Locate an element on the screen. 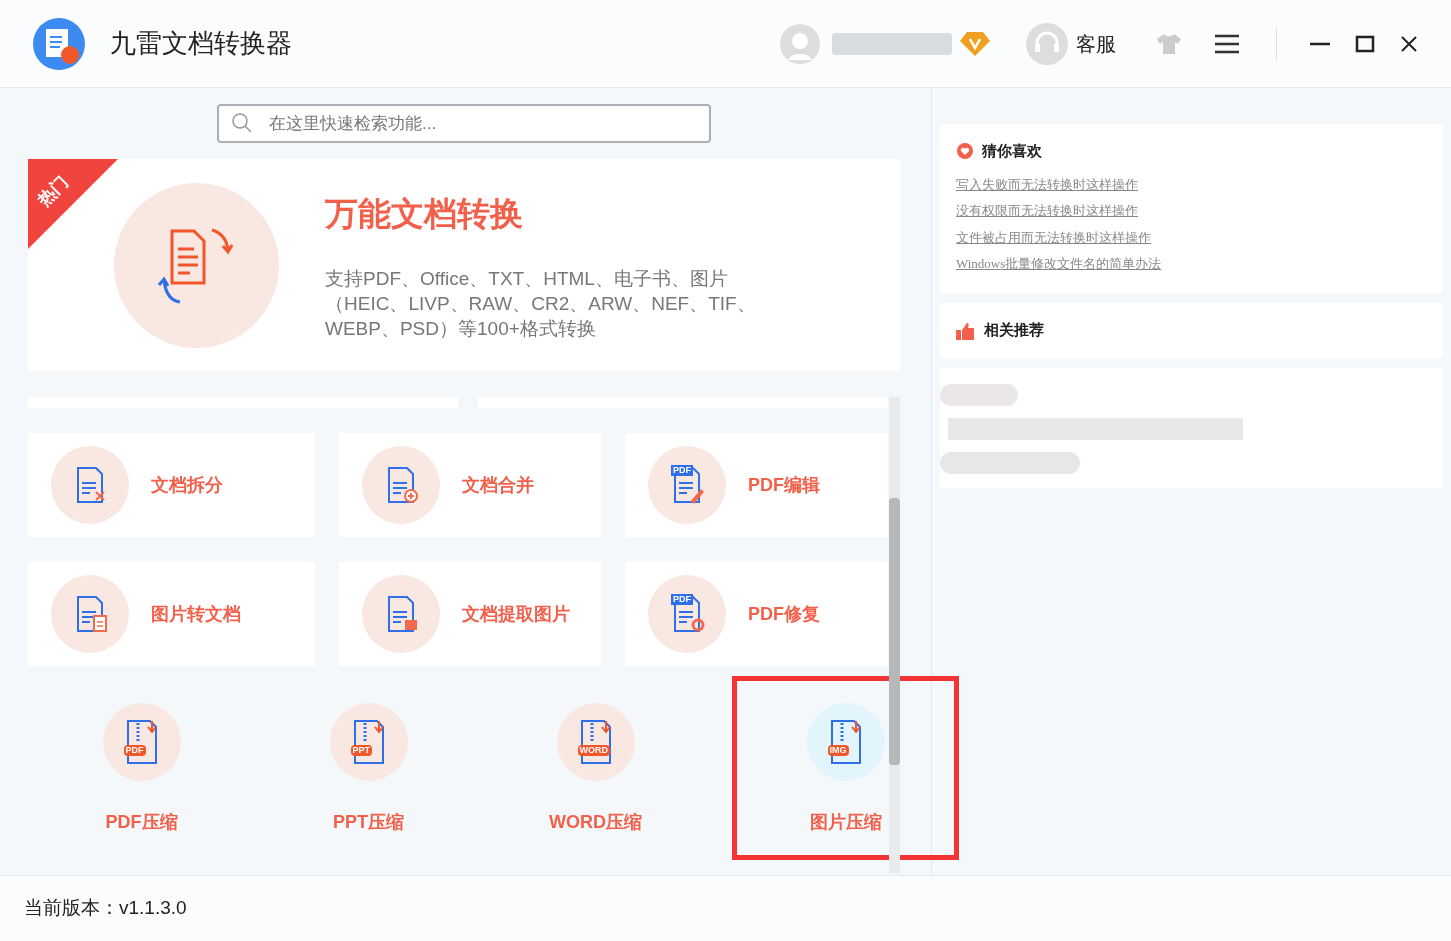 This screenshot has width=1451, height=941. section-title: 猜你喜欢 is located at coordinates (1012, 151).